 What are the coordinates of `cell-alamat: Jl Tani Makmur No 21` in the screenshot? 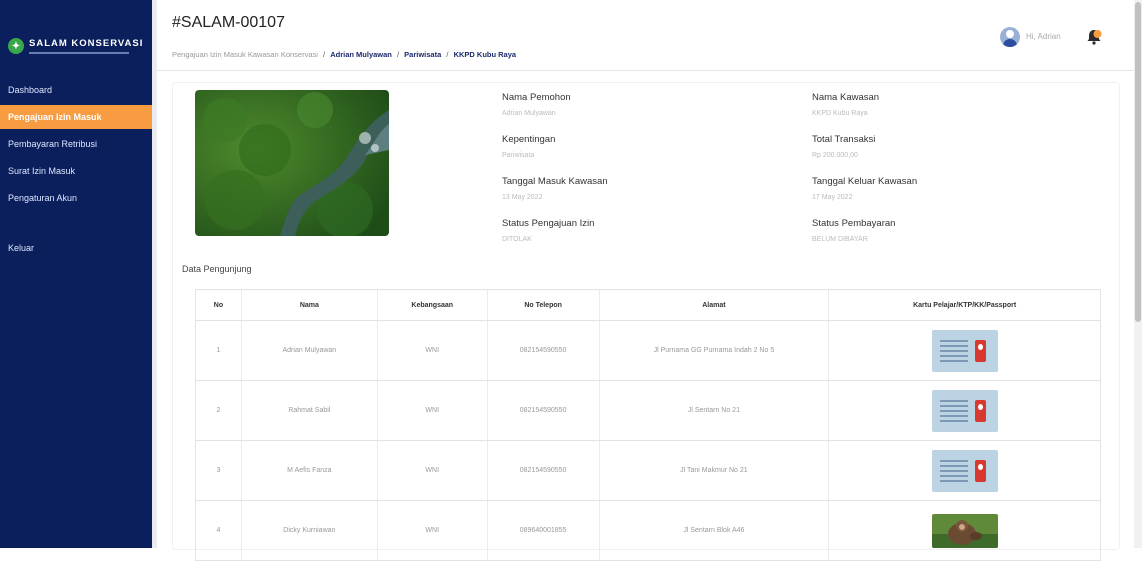 It's located at (713, 470).